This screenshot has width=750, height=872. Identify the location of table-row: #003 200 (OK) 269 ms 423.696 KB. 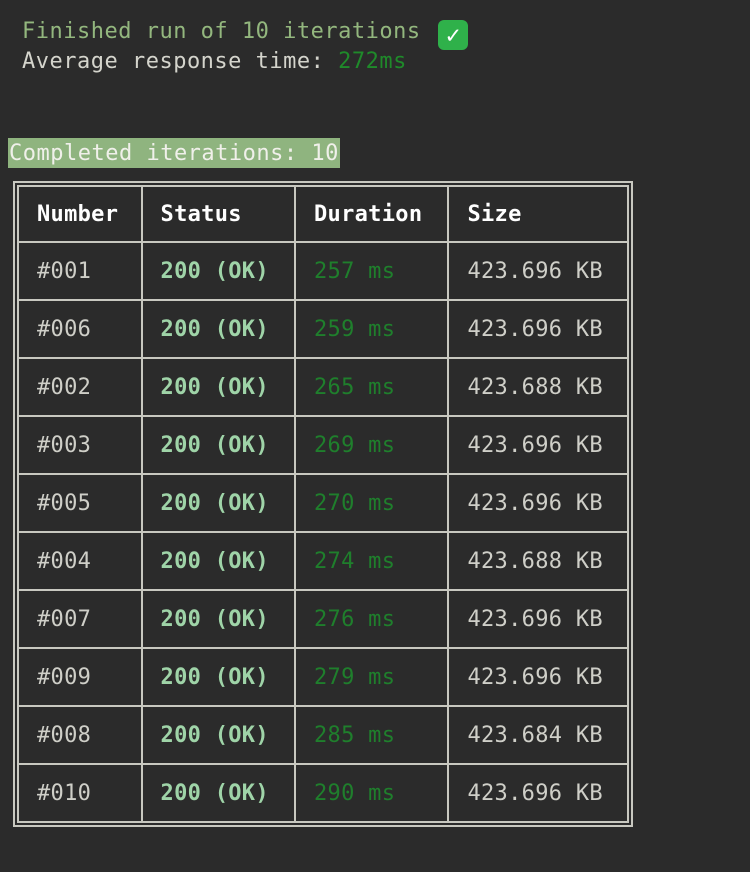
(323, 445).